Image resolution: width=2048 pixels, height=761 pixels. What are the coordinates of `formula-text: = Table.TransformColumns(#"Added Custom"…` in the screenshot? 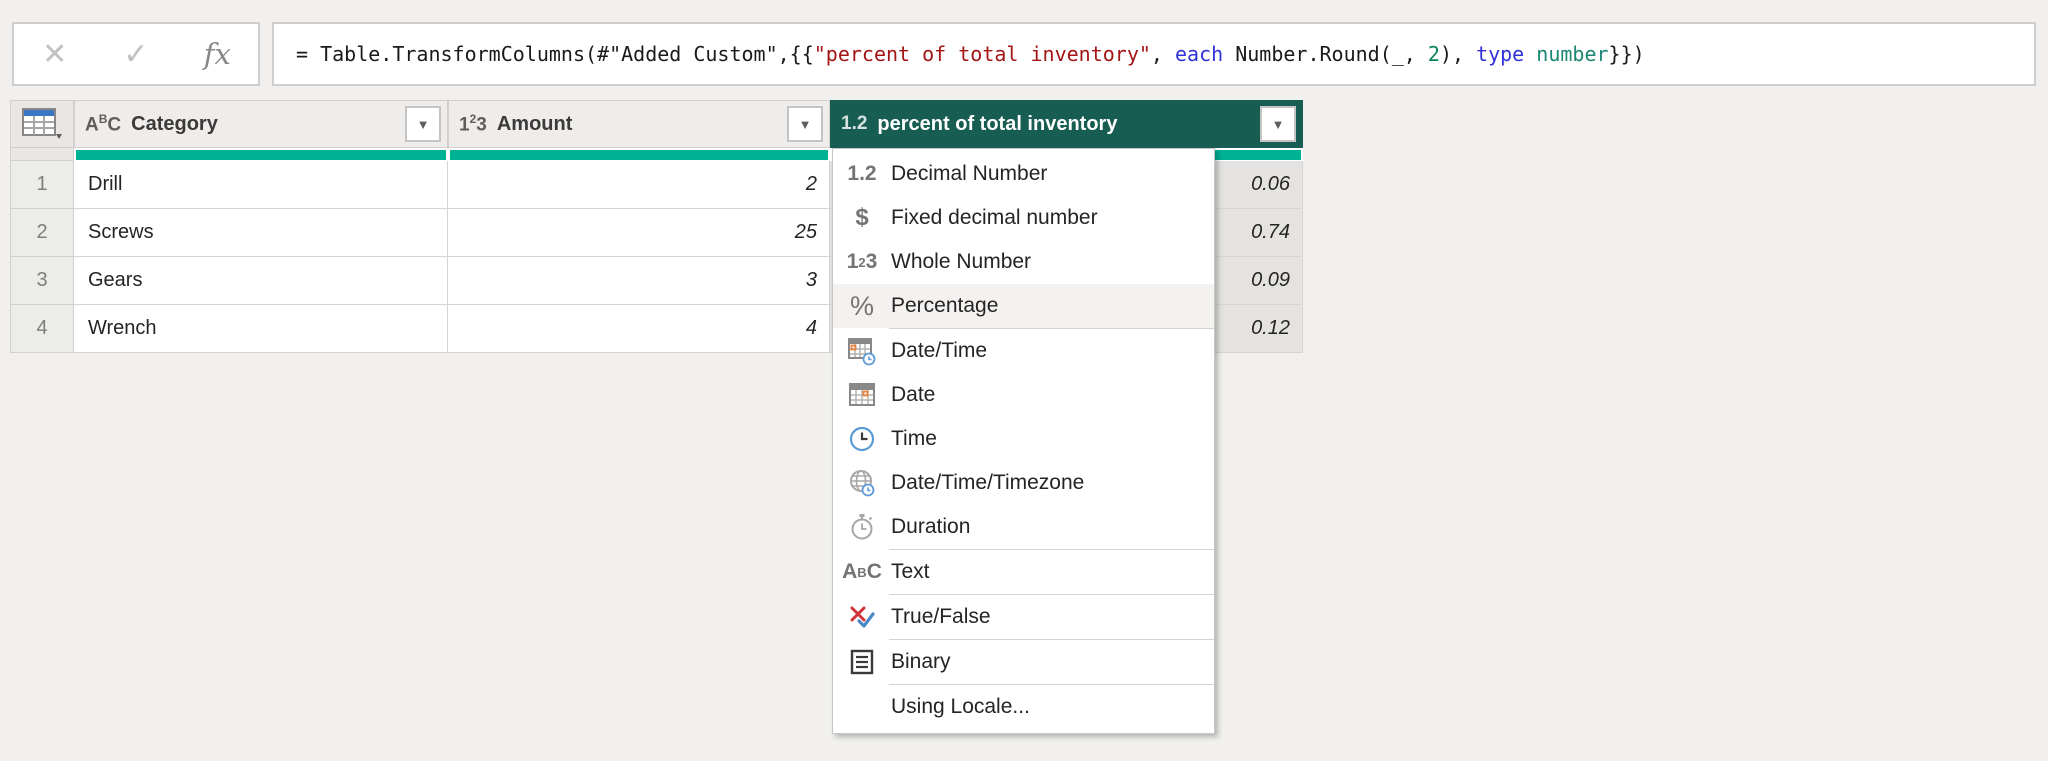 It's located at (970, 54).